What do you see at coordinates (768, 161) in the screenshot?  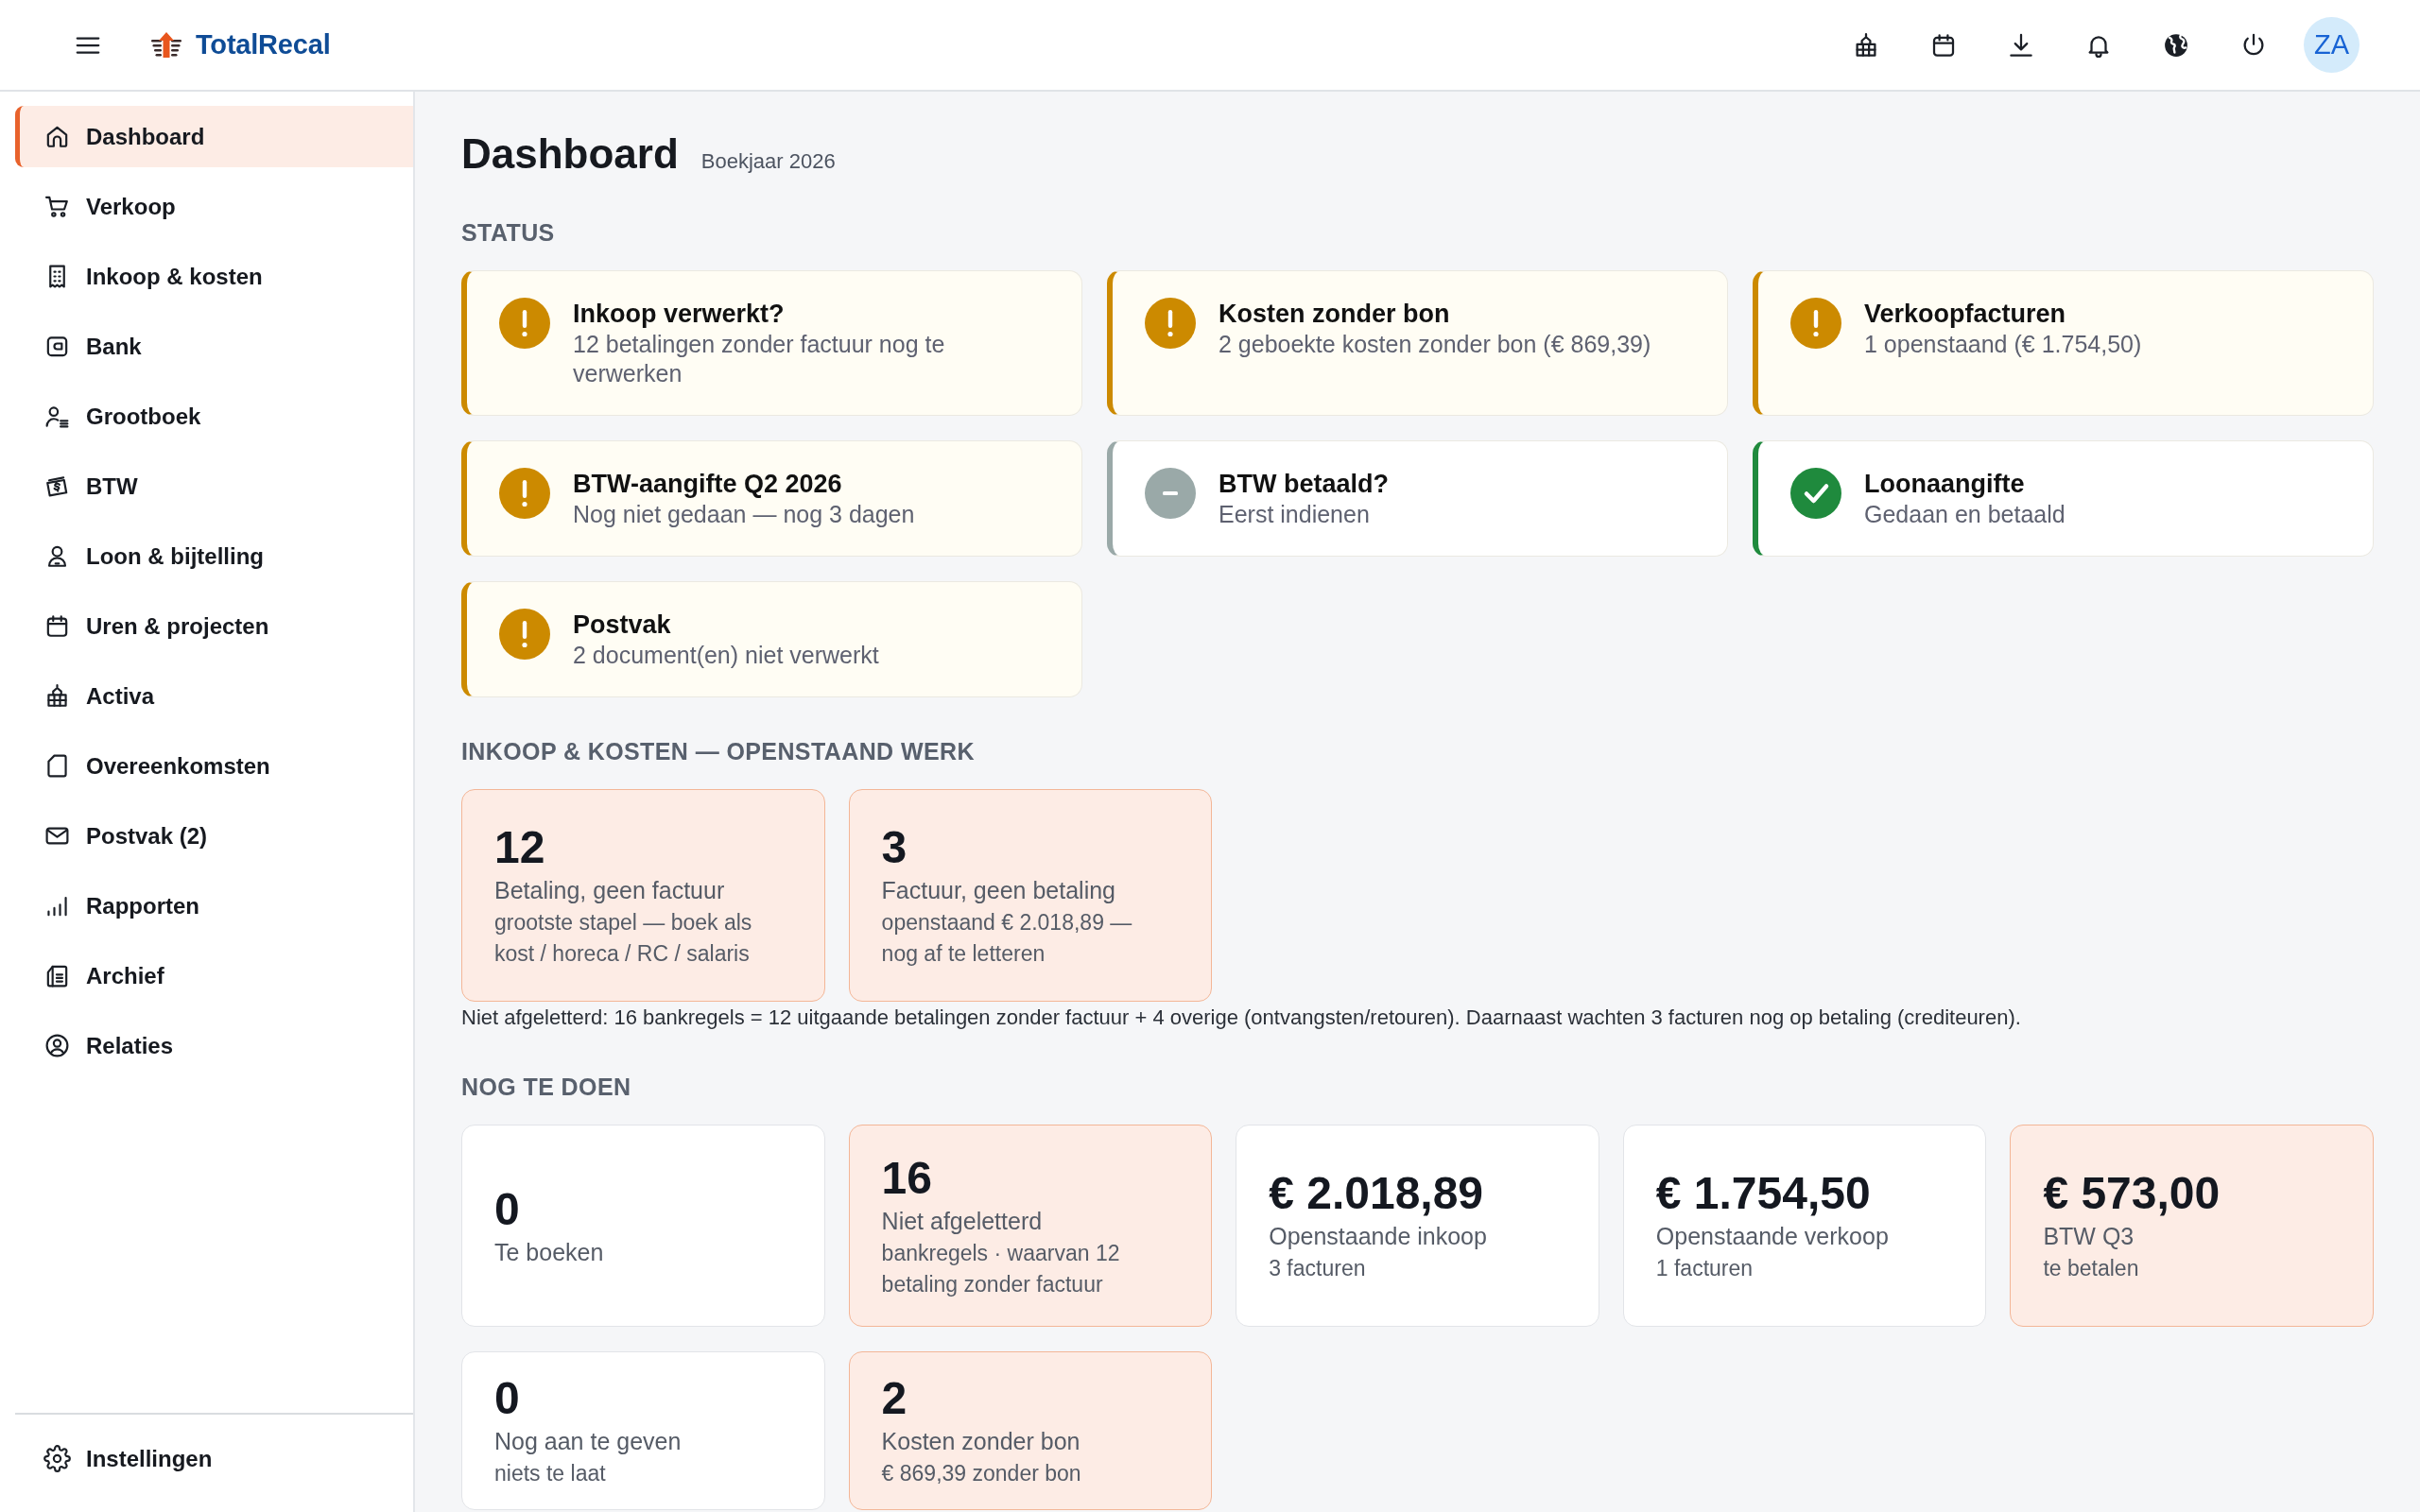 I see `fiscal-year-label: Boekjaar 2026` at bounding box center [768, 161].